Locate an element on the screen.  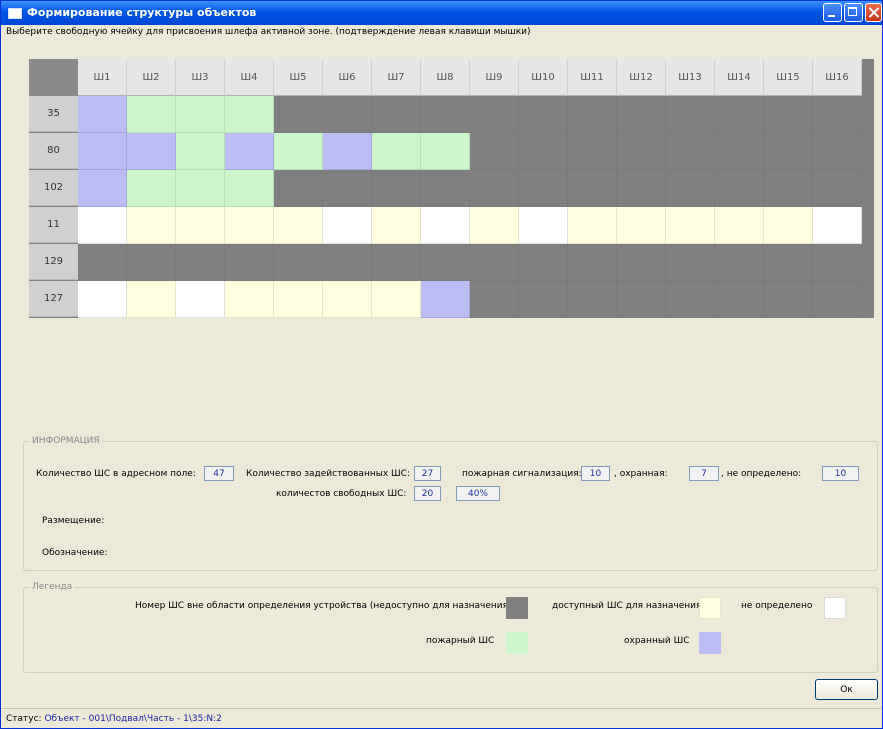
title-bar: Формирование структуры объектов is located at coordinates (441, 13).